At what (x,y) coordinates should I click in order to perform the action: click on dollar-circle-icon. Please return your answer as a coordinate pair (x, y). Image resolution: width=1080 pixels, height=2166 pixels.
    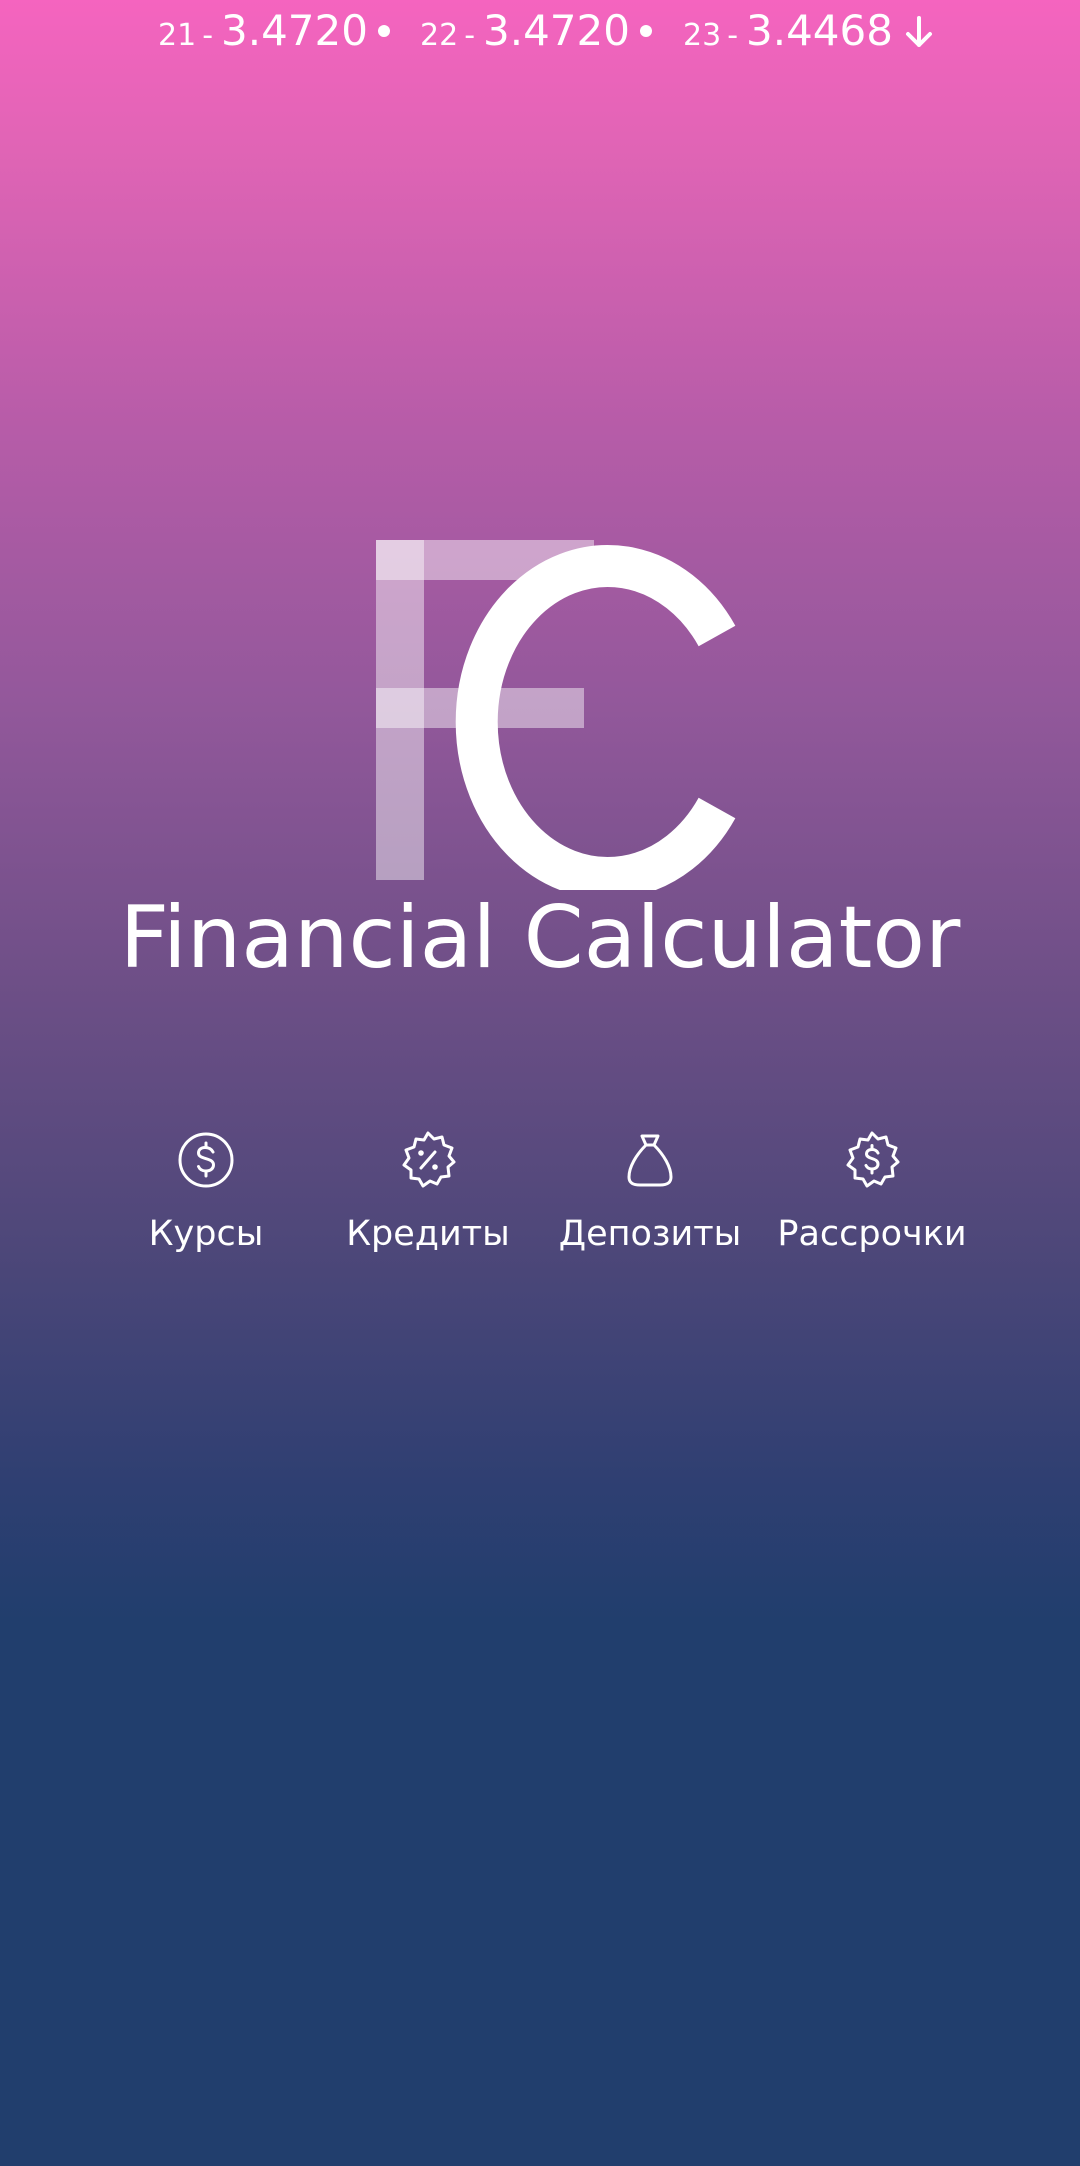
    Looking at the image, I should click on (206, 1160).